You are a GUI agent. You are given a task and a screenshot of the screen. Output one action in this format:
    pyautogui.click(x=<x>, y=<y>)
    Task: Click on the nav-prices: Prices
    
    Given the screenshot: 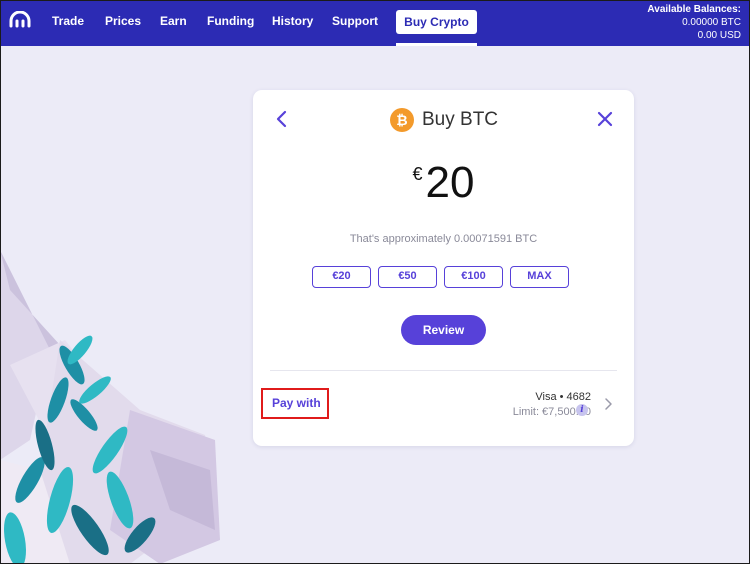 What is the action you would take?
    pyautogui.click(x=123, y=21)
    